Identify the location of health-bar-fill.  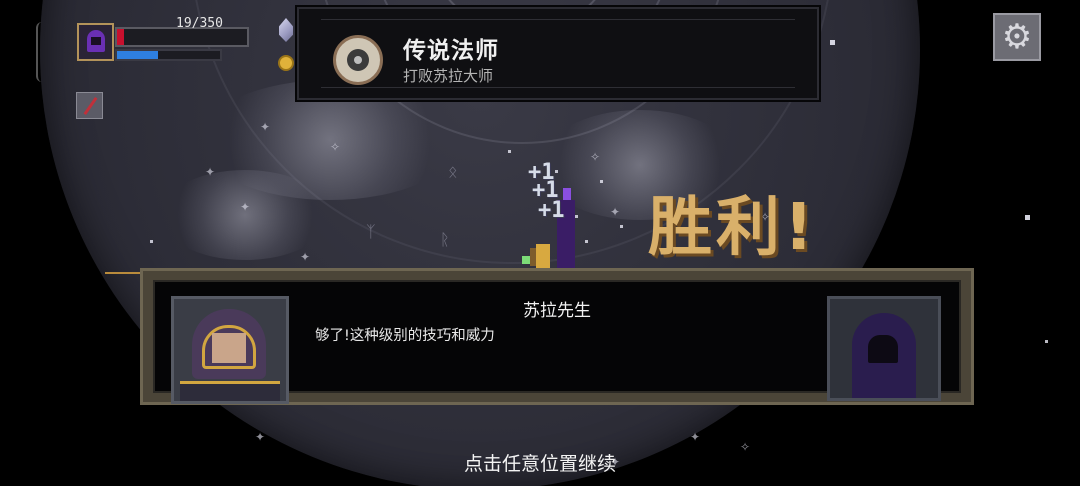
(121, 37).